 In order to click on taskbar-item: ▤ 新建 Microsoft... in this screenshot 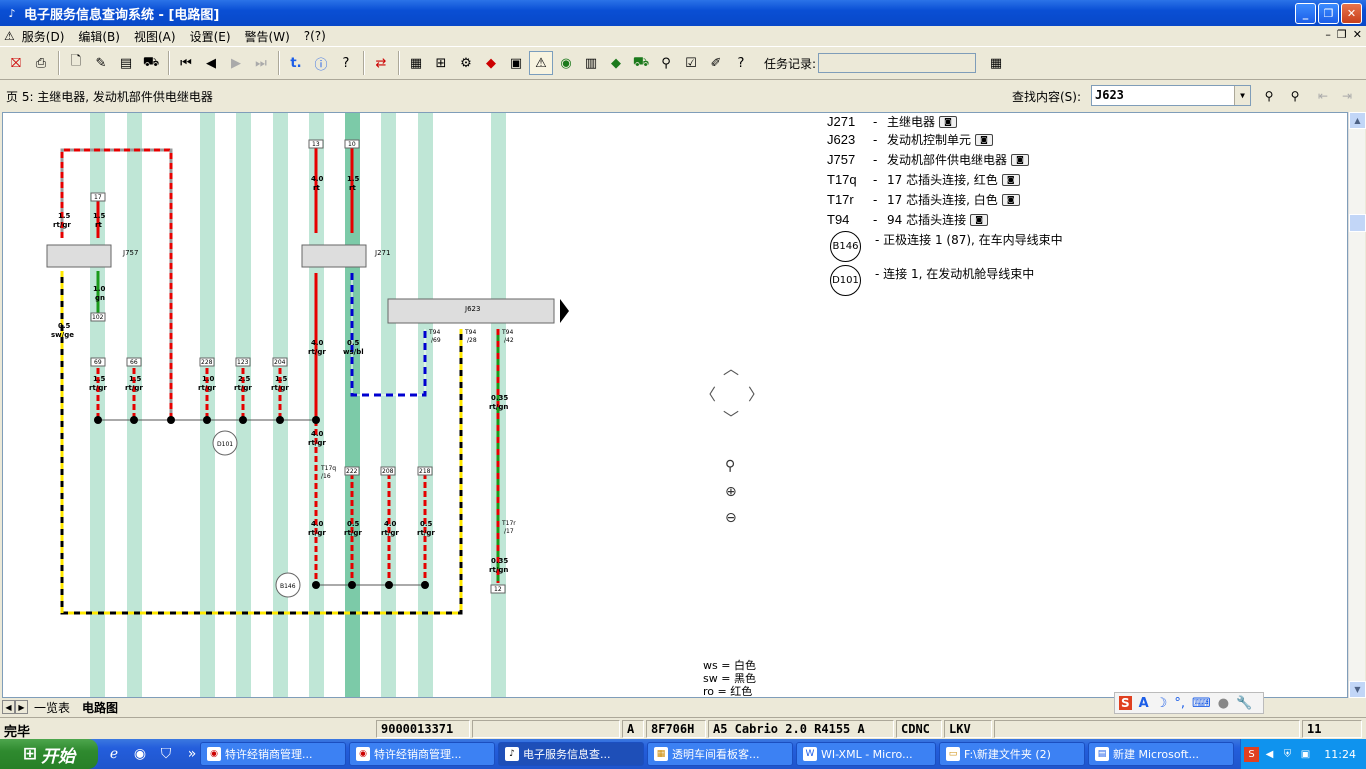, I will do `click(1161, 754)`.